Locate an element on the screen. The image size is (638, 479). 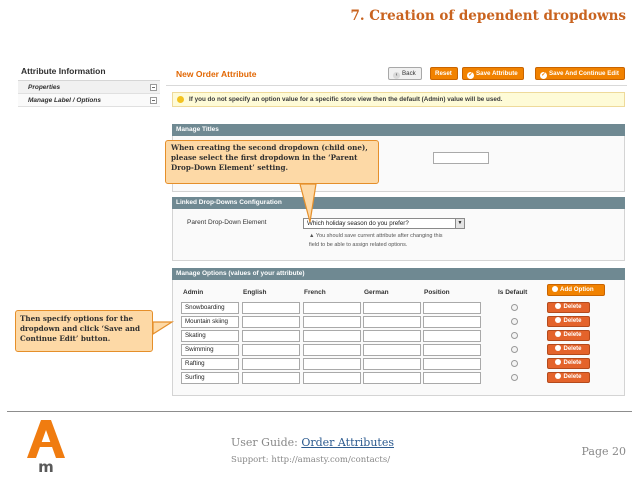
table-row: Skating Delete is located at coordinates (399, 336).